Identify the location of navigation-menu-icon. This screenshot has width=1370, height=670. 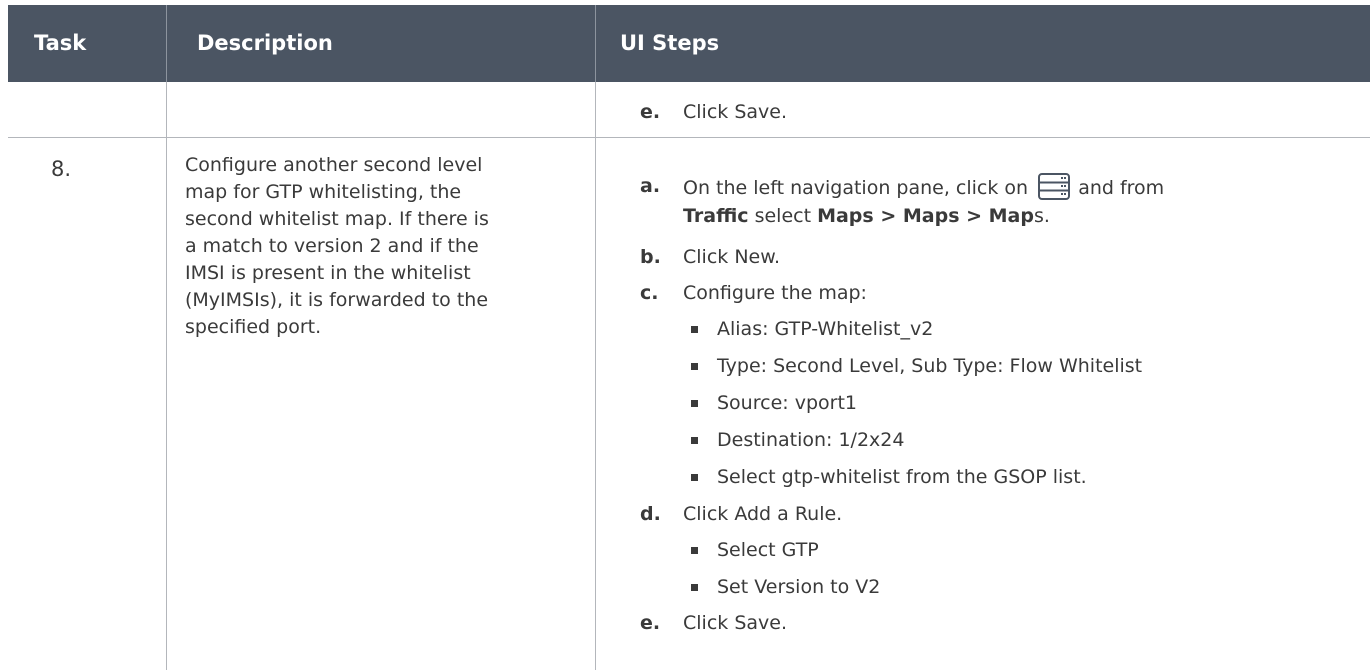
(1054, 186).